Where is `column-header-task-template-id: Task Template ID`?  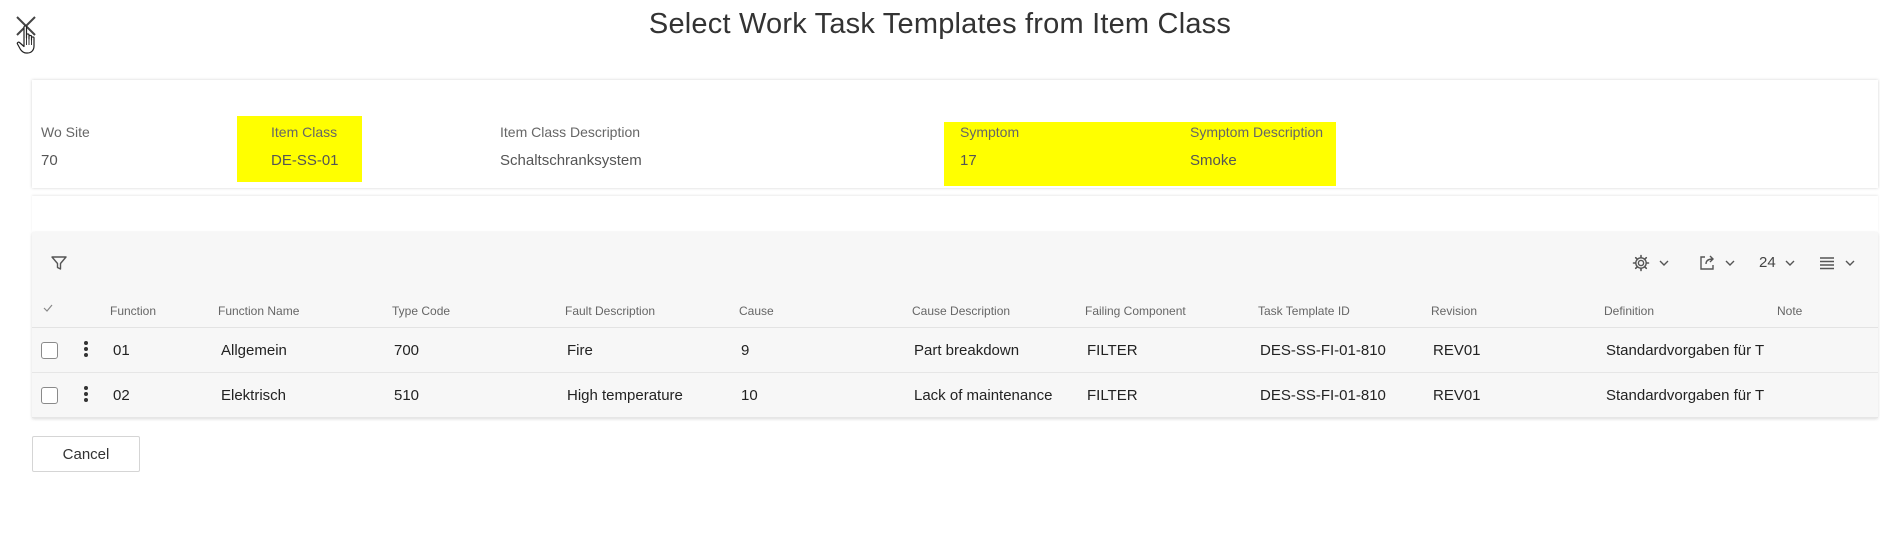 column-header-task-template-id: Task Template ID is located at coordinates (1304, 311).